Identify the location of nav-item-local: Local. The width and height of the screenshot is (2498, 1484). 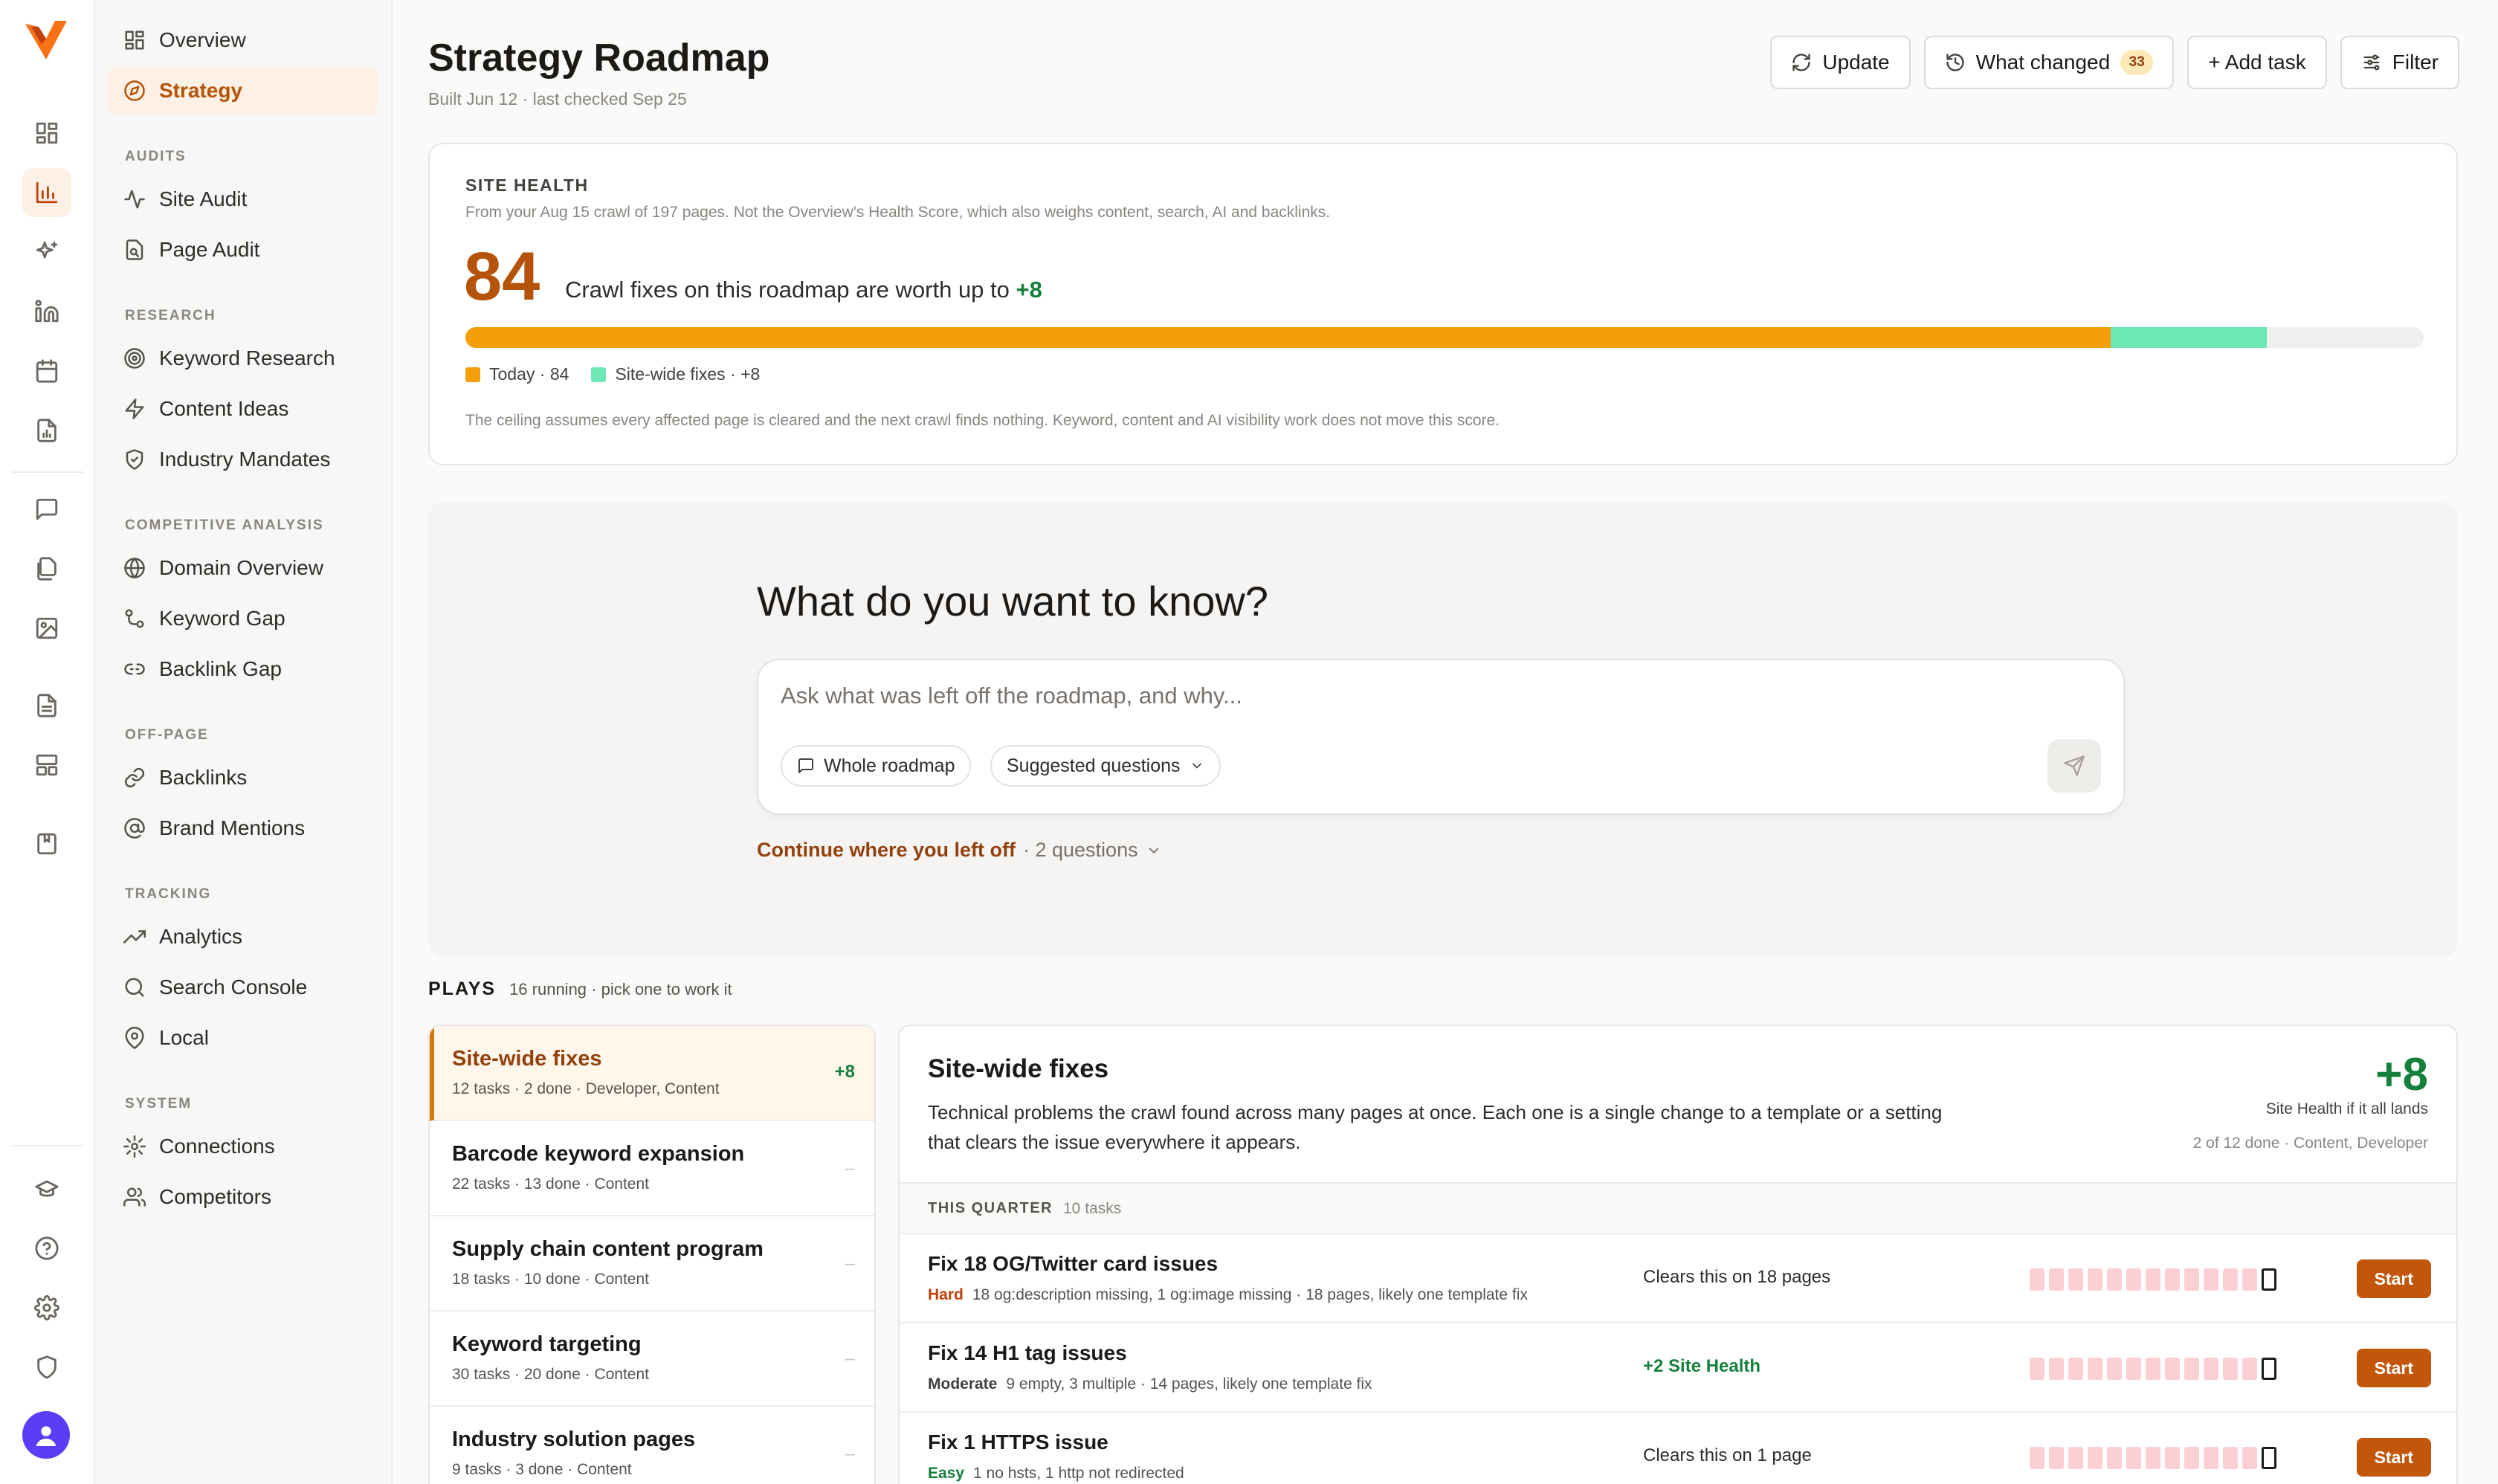
(243, 1038).